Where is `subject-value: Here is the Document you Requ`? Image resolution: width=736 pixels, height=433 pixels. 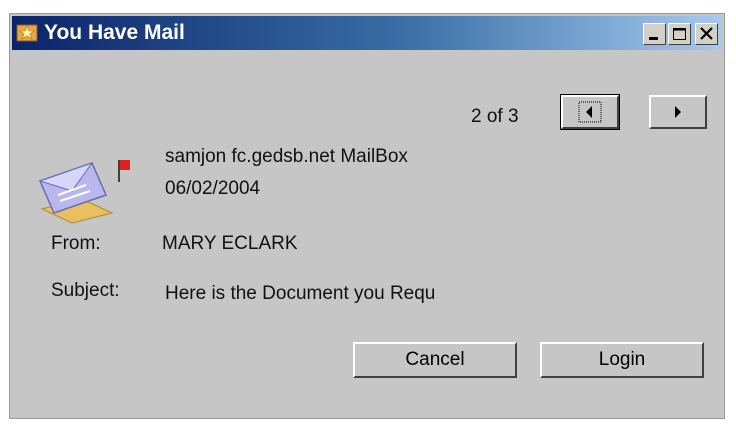 subject-value: Here is the Document you Requ is located at coordinates (300, 293).